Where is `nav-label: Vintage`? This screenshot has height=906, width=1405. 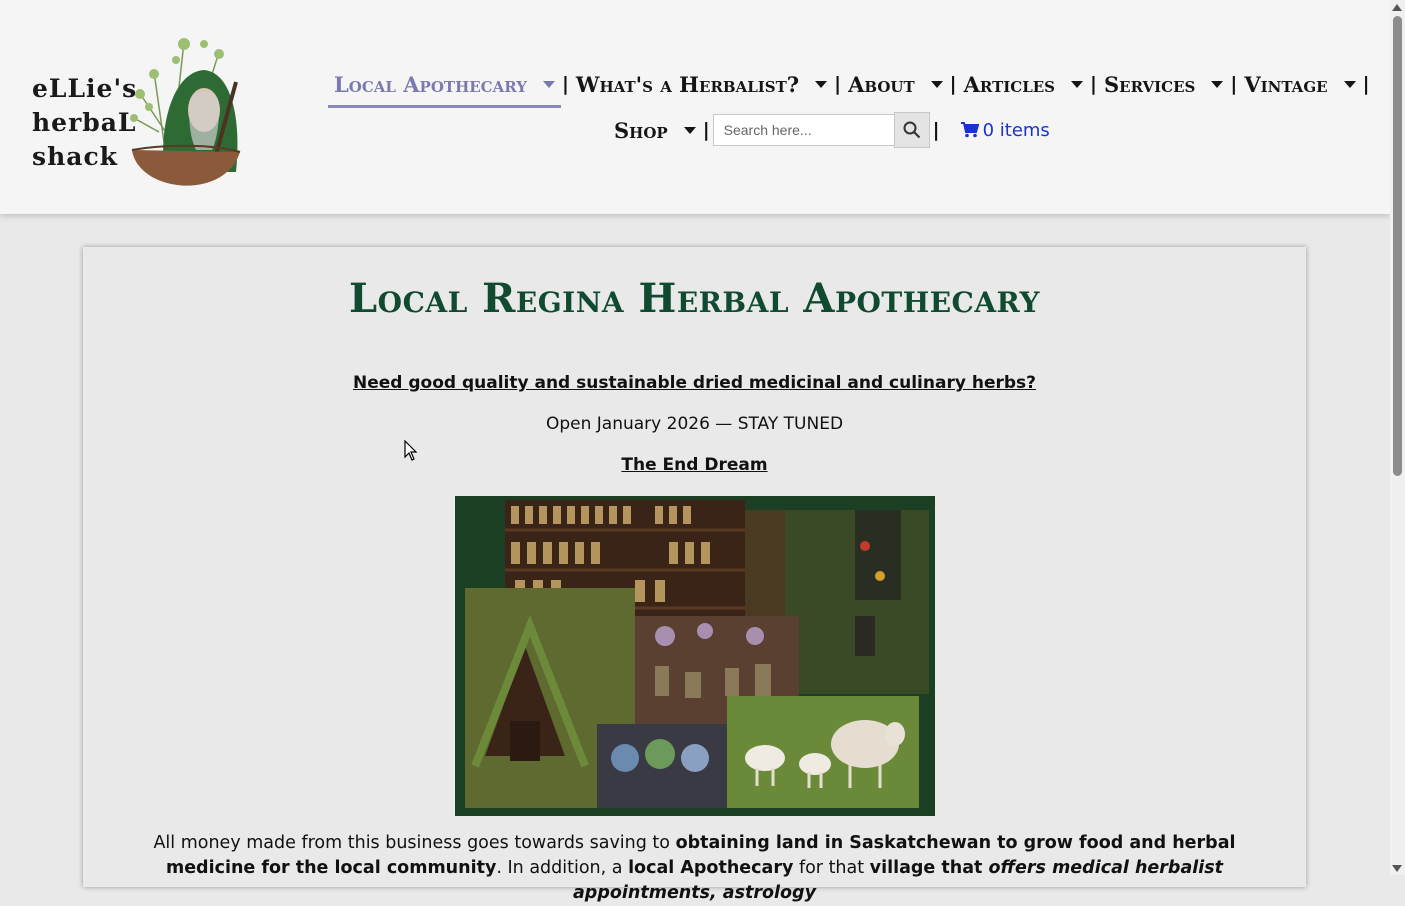 nav-label: Vintage is located at coordinates (1286, 84).